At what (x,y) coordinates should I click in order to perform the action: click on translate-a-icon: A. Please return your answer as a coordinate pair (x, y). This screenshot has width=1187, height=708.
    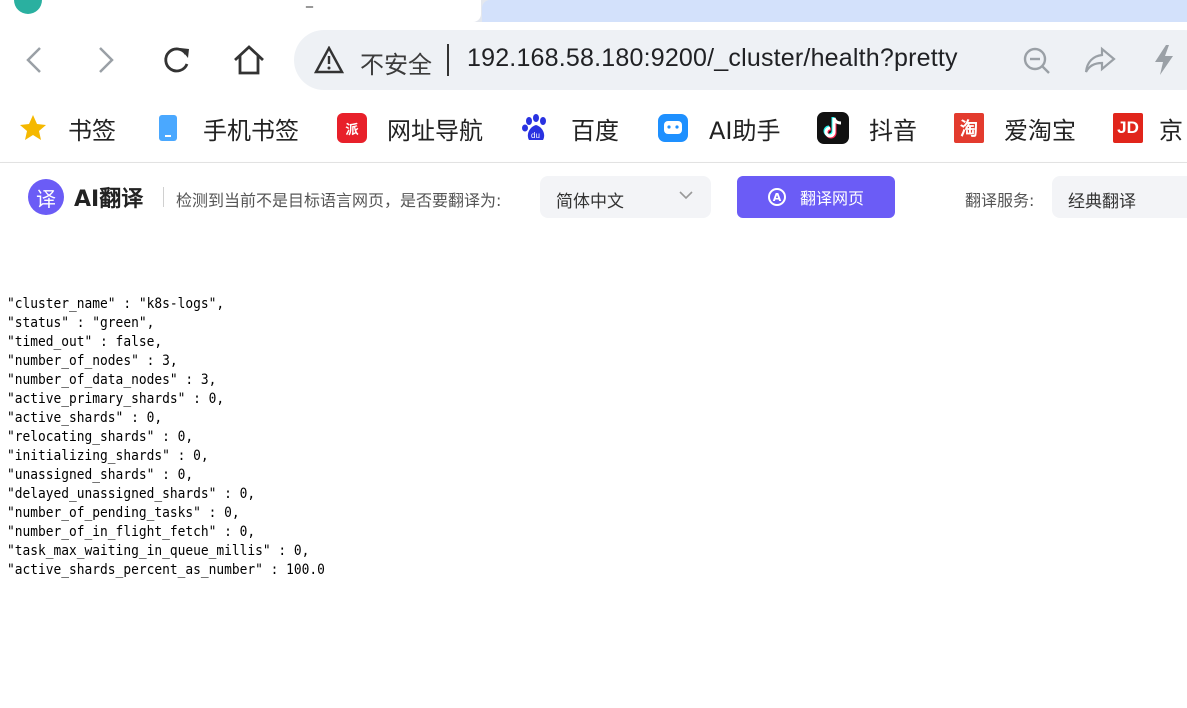
    Looking at the image, I should click on (776, 197).